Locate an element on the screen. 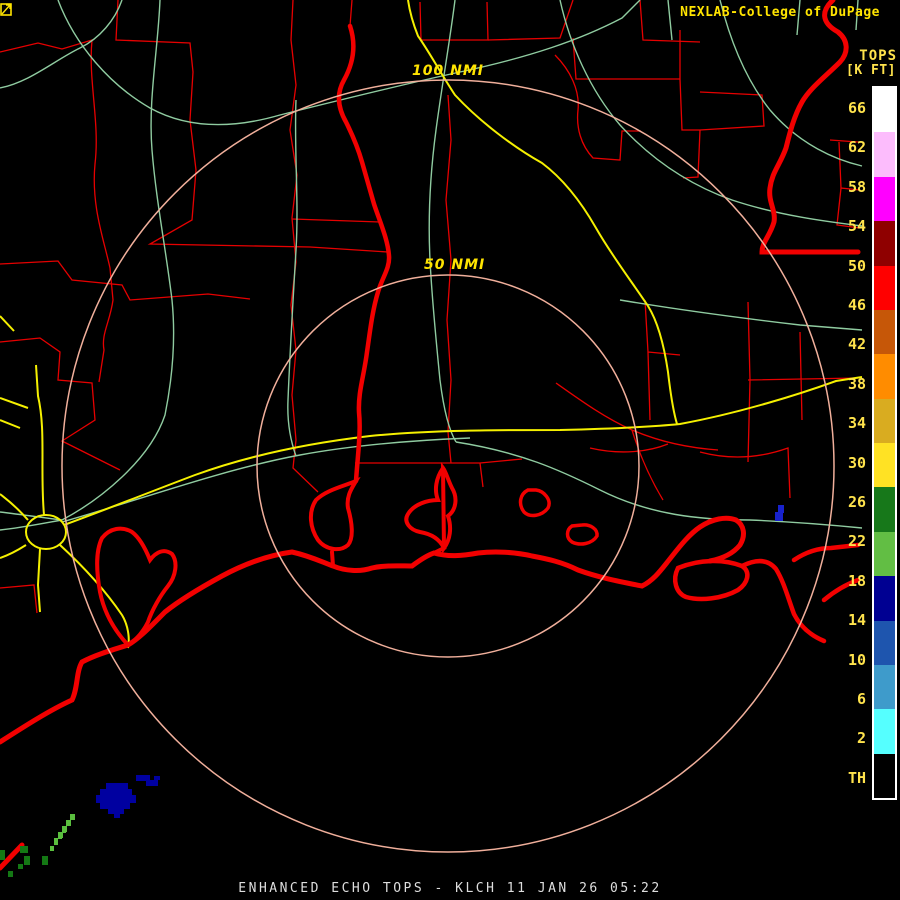 The width and height of the screenshot is (900, 900). grand-lake-outline is located at coordinates (582, 534).